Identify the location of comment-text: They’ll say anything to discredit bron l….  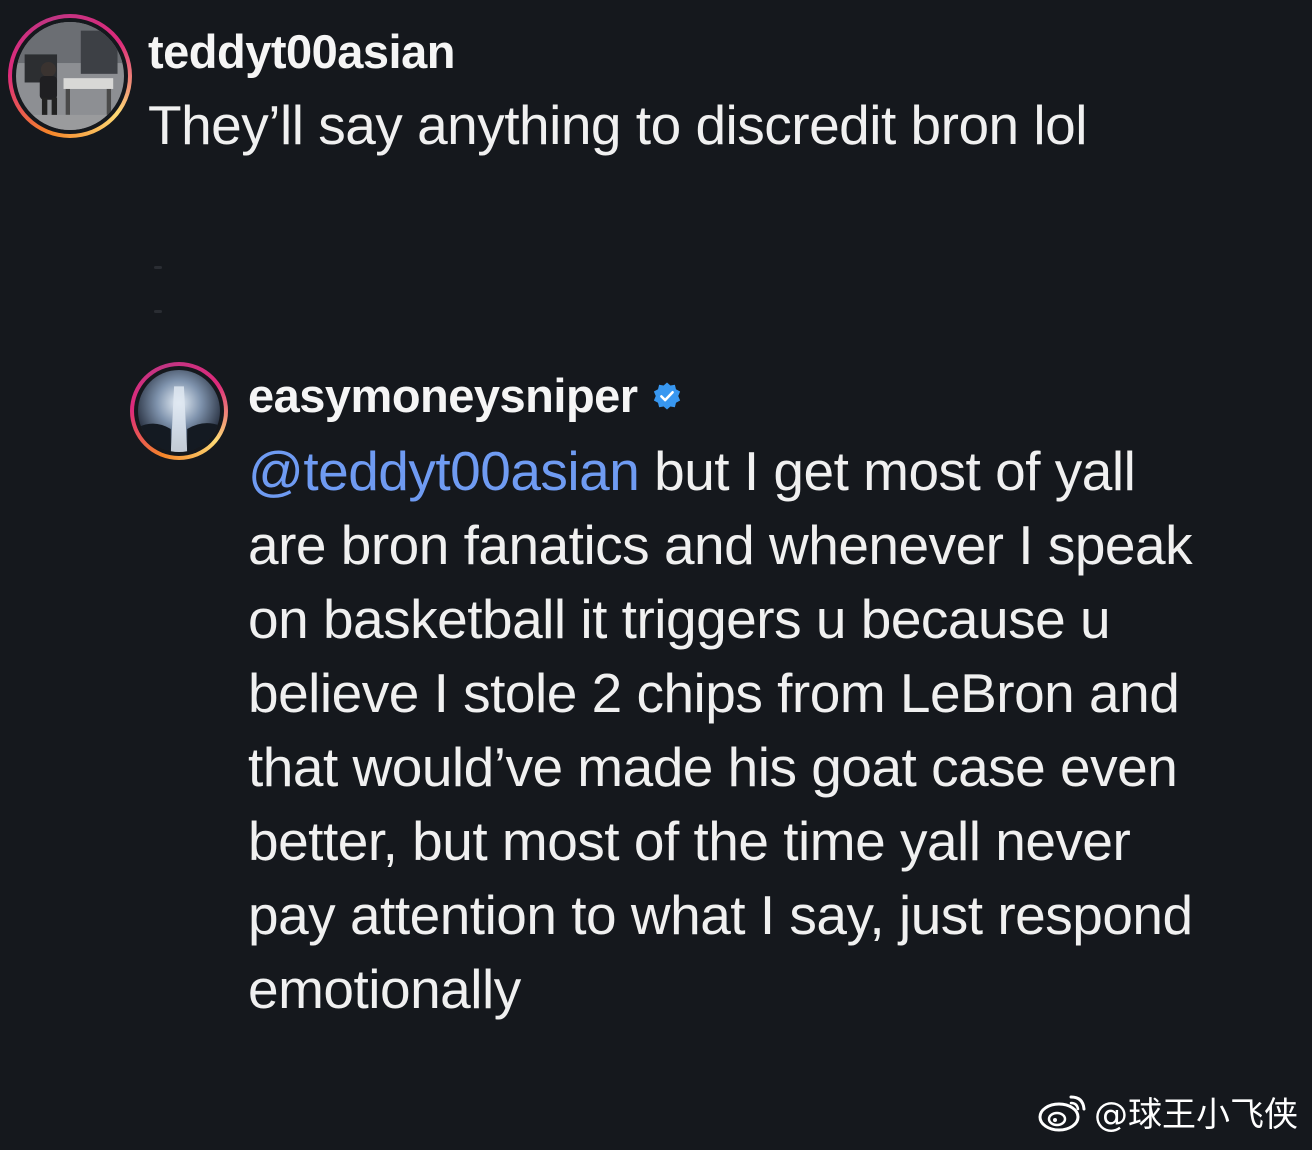
(617, 125).